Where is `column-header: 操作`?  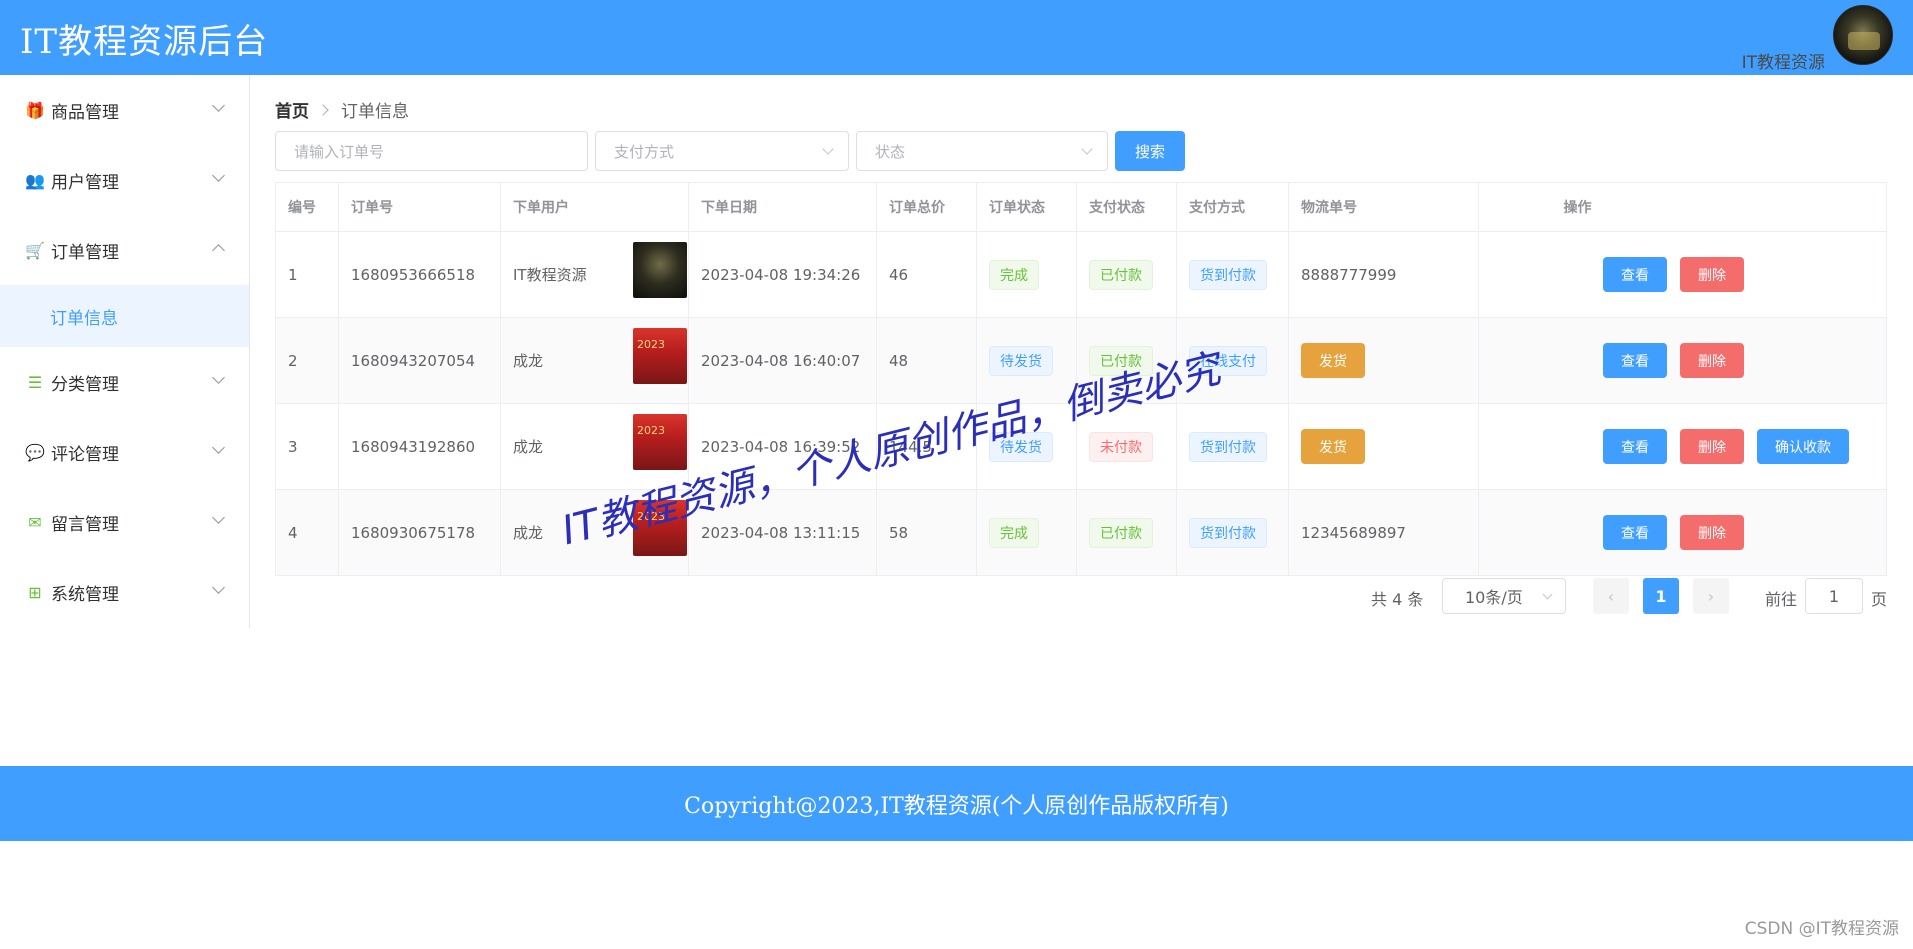 column-header: 操作 is located at coordinates (1577, 208).